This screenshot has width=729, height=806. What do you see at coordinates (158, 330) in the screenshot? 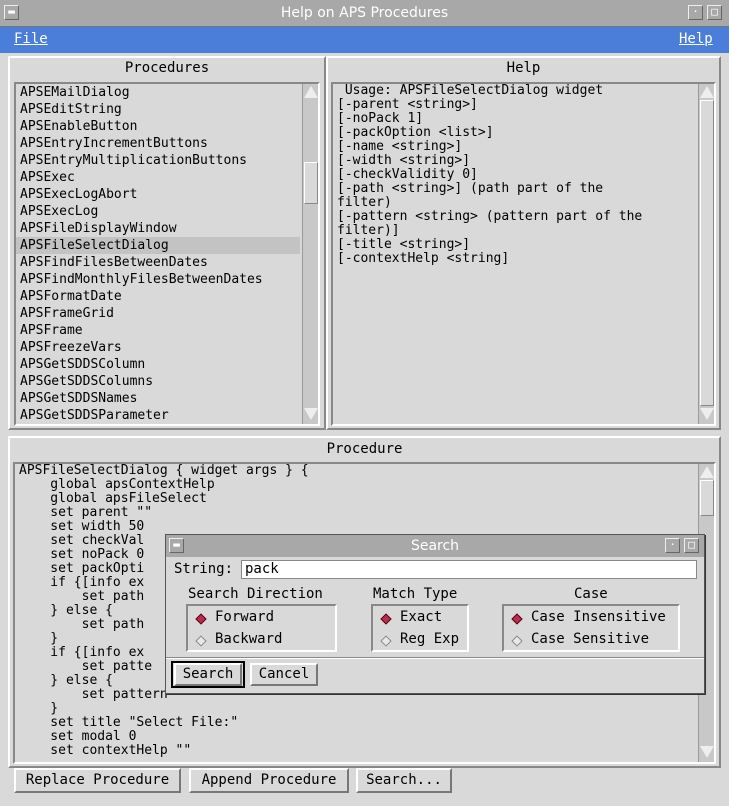
I see `list-item: APSFrame` at bounding box center [158, 330].